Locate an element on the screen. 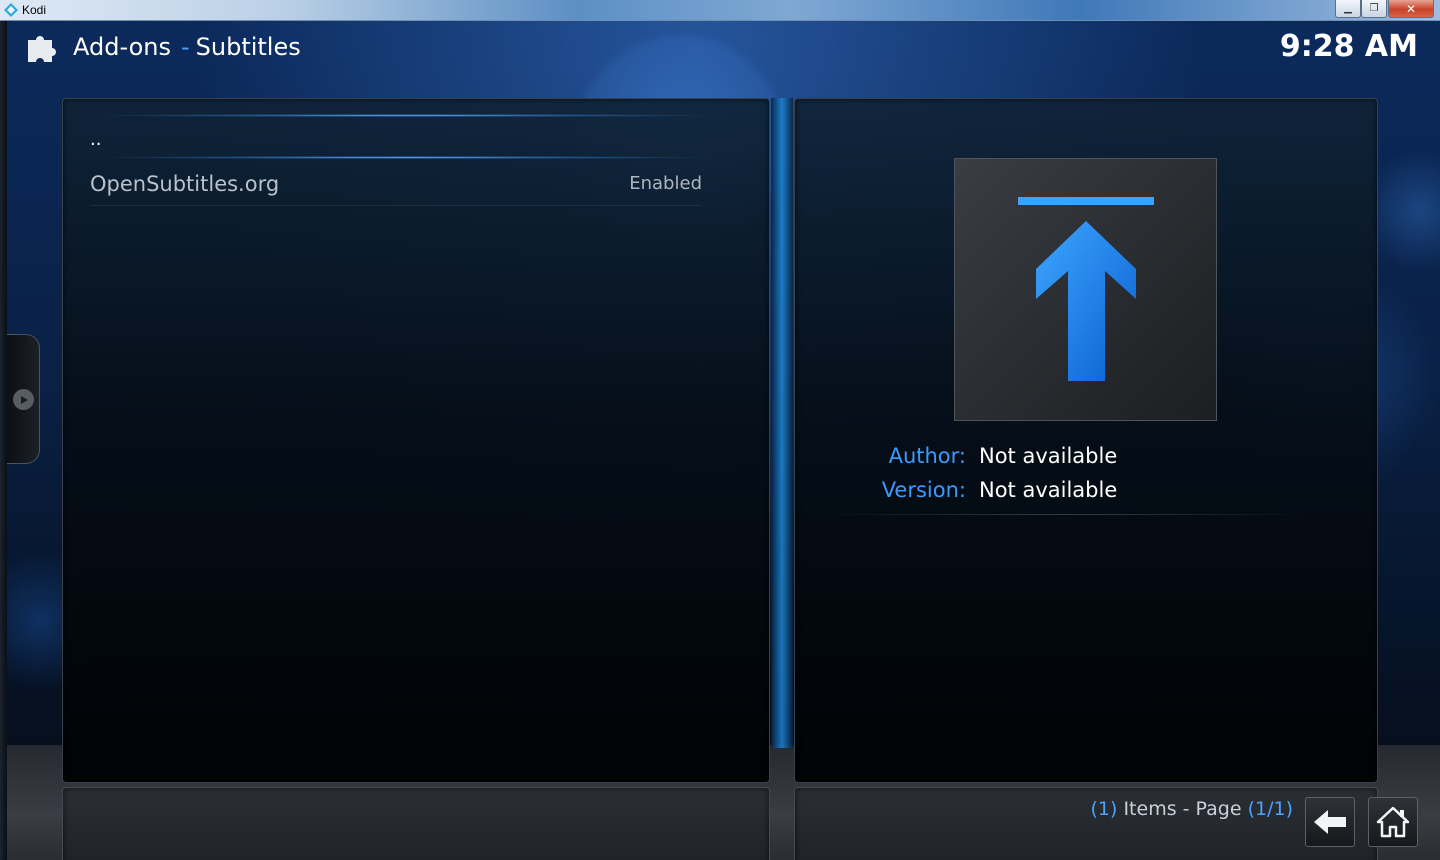 This screenshot has height=860, width=1440. author-value: Not available is located at coordinates (1048, 456).